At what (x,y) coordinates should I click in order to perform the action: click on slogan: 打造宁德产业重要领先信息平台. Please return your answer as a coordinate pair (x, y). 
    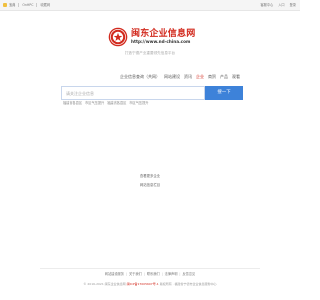
    Looking at the image, I should click on (150, 53).